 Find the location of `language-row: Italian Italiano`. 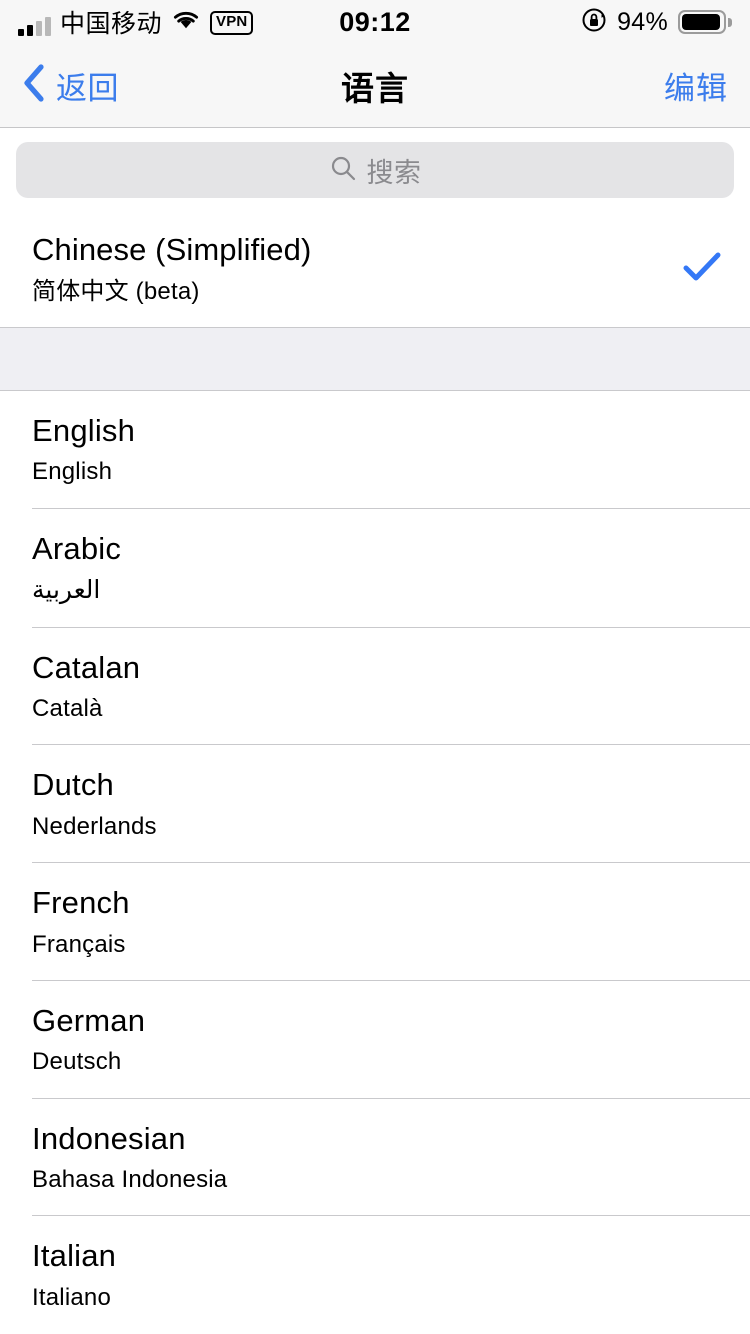

language-row: Italian Italiano is located at coordinates (375, 1275).